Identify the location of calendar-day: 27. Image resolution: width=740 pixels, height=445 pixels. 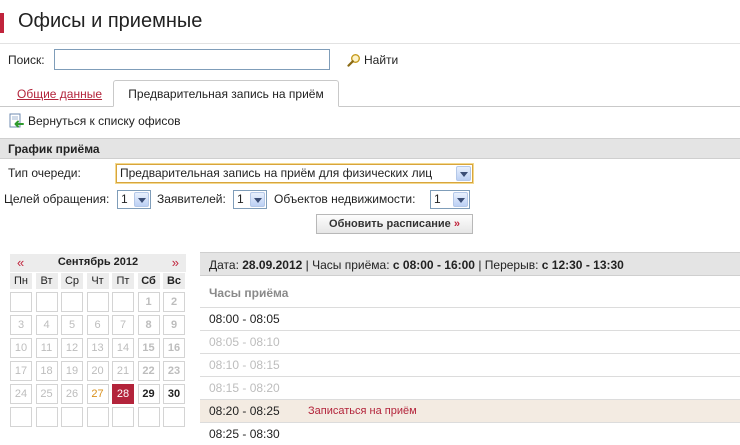
(97, 394).